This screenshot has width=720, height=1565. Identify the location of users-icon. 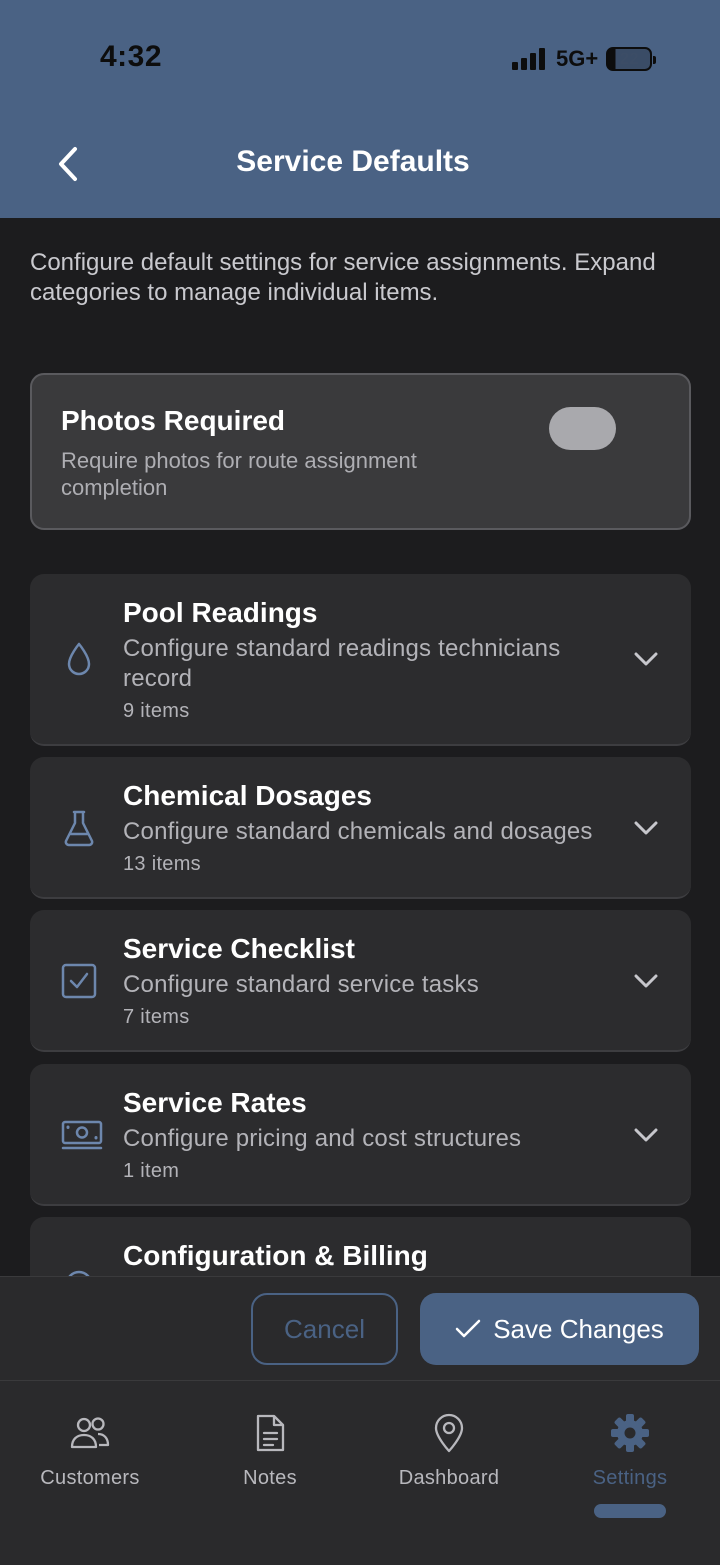
(90, 1433).